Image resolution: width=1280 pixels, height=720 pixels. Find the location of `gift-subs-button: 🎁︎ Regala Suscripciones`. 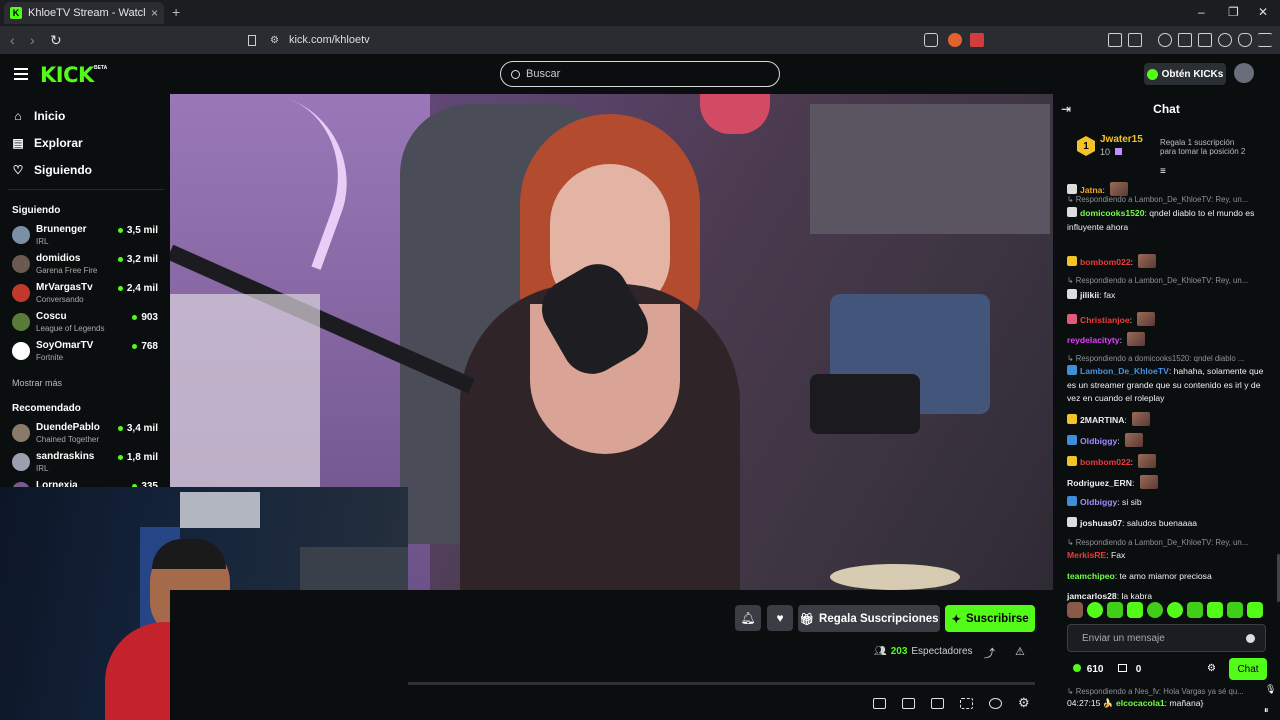

gift-subs-button: 🎁︎ Regala Suscripciones is located at coordinates (869, 618).